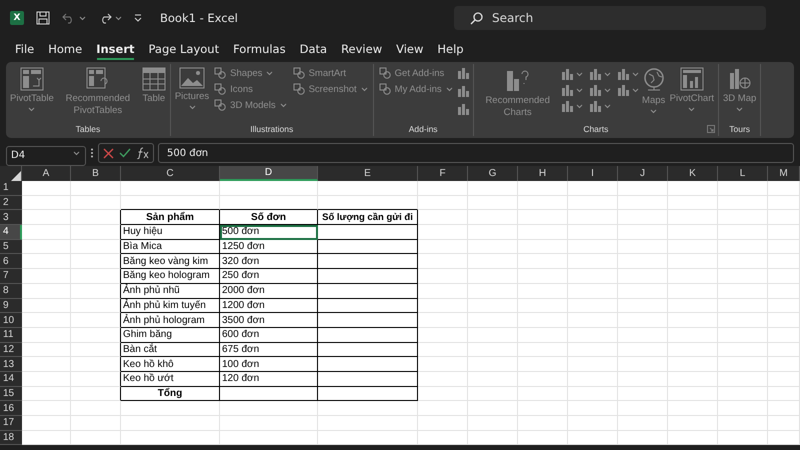  I want to click on cancel-icon, so click(108, 153).